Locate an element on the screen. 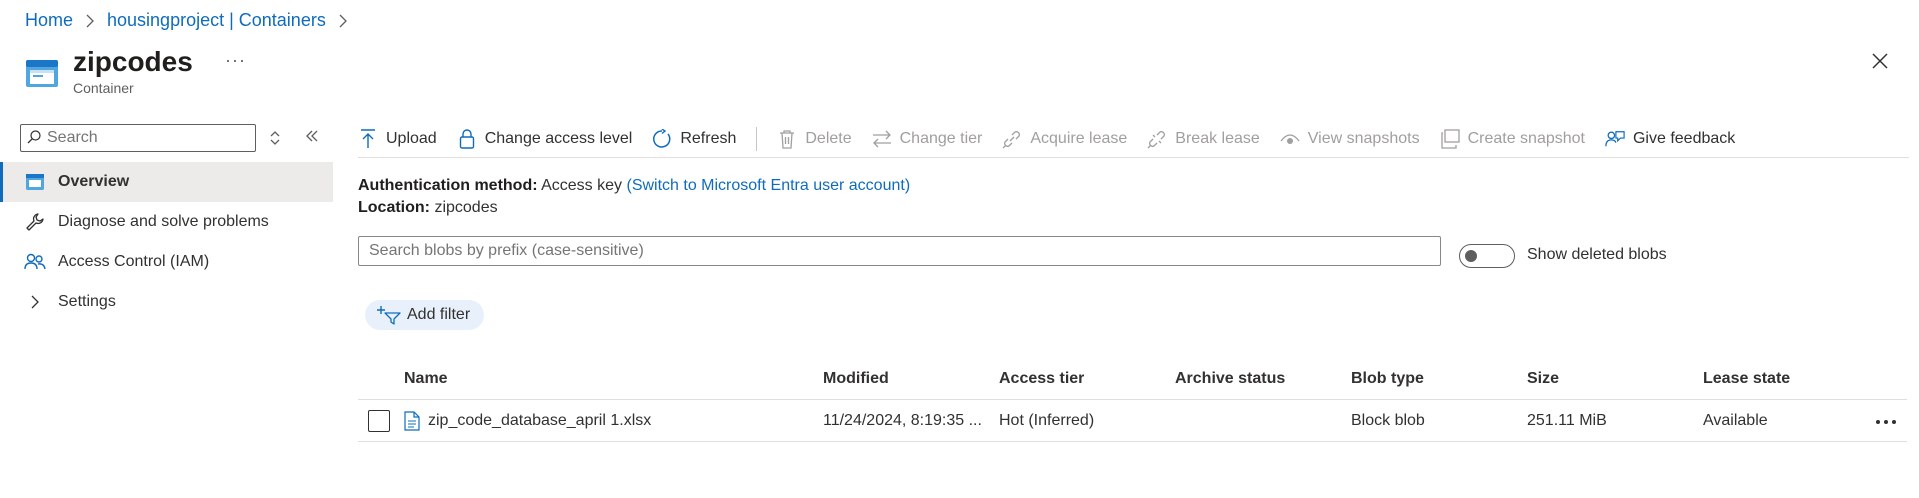 The width and height of the screenshot is (1919, 498). blob-search is located at coordinates (899, 251).